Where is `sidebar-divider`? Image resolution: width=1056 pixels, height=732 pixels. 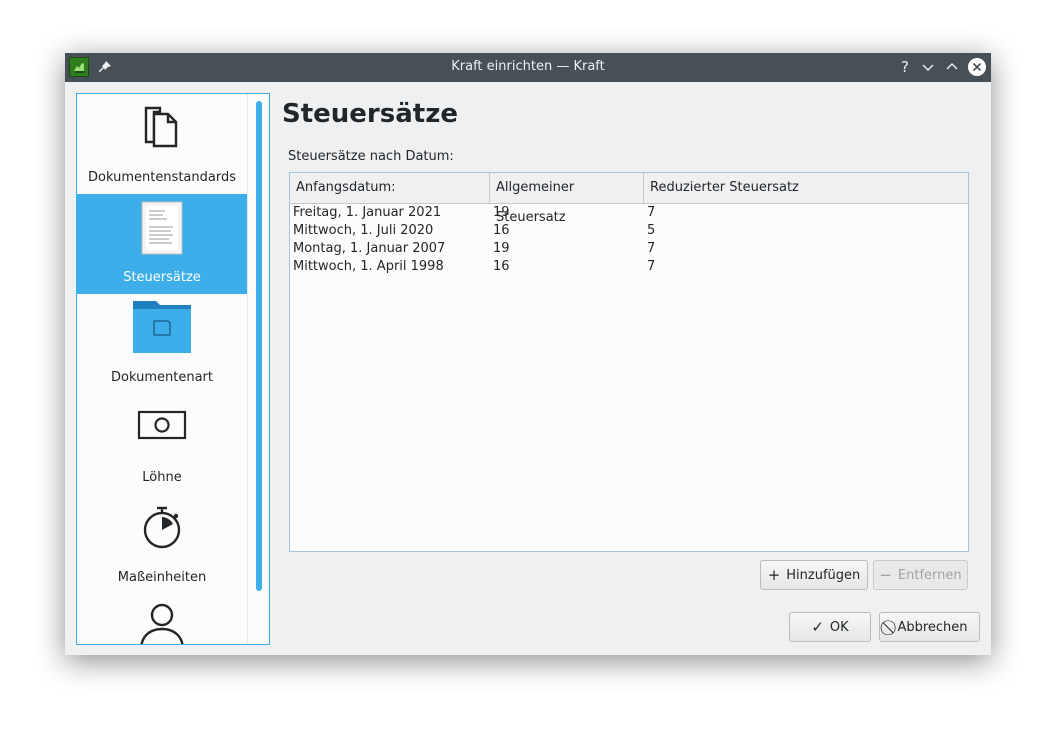
sidebar-divider is located at coordinates (247, 369).